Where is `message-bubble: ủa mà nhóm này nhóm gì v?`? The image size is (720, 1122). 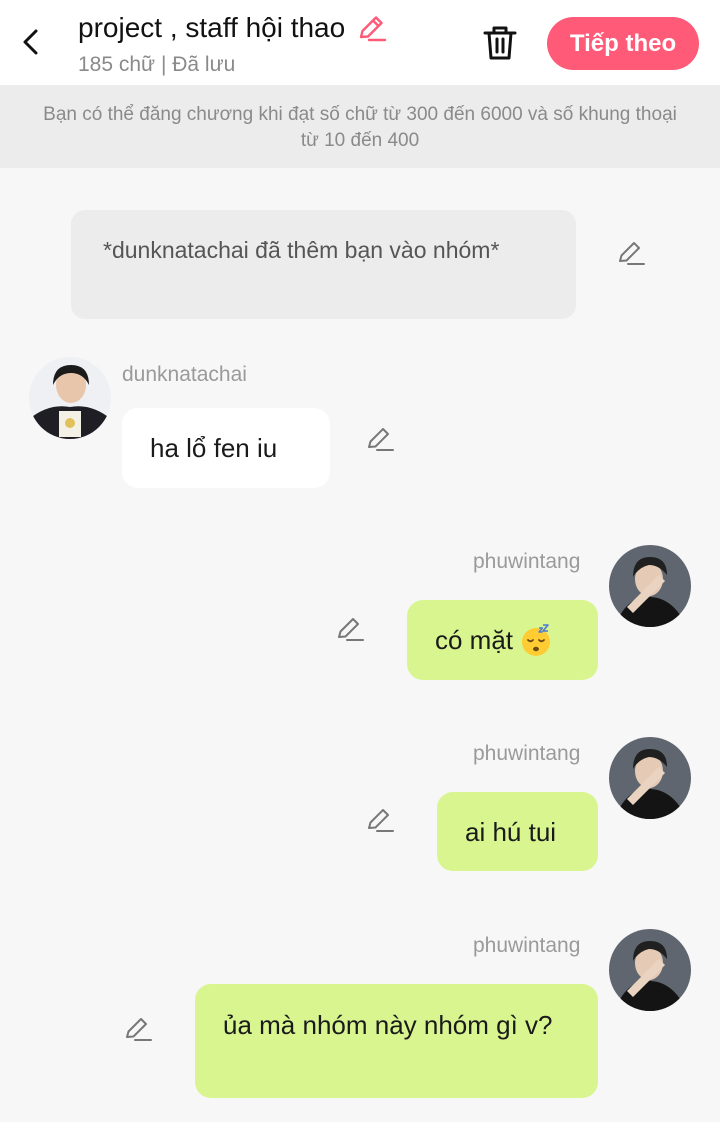
message-bubble: ủa mà nhóm này nhóm gì v? is located at coordinates (396, 1041).